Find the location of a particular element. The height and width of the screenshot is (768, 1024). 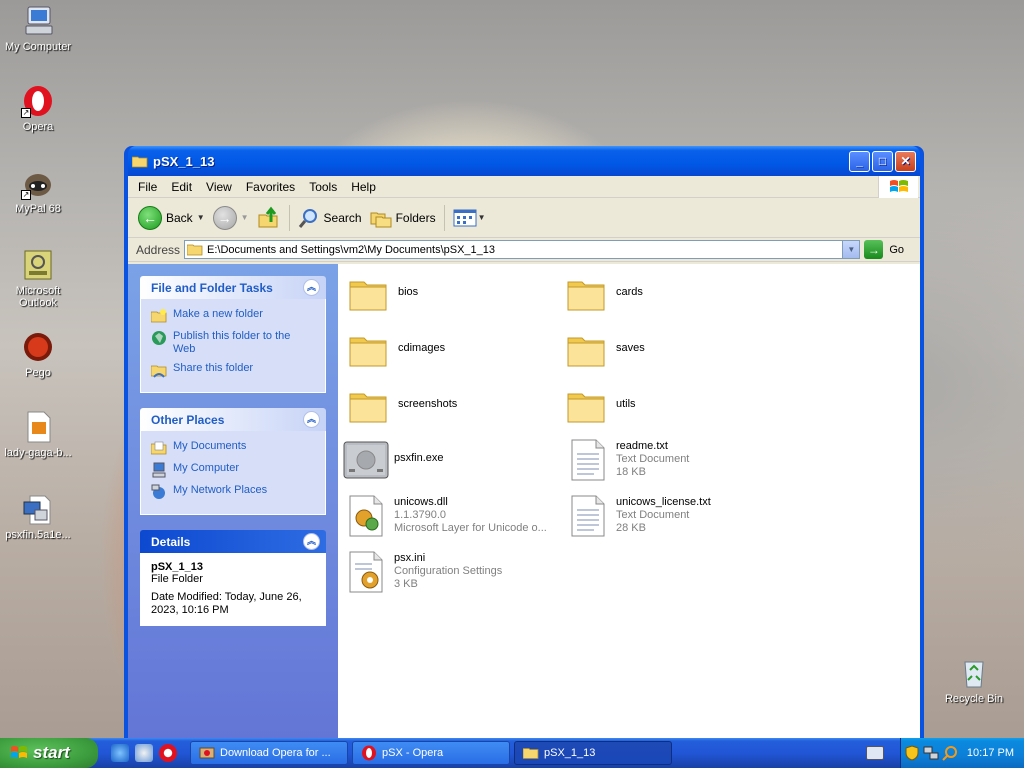

opera-icon: ↗ is located at coordinates (38, 101).